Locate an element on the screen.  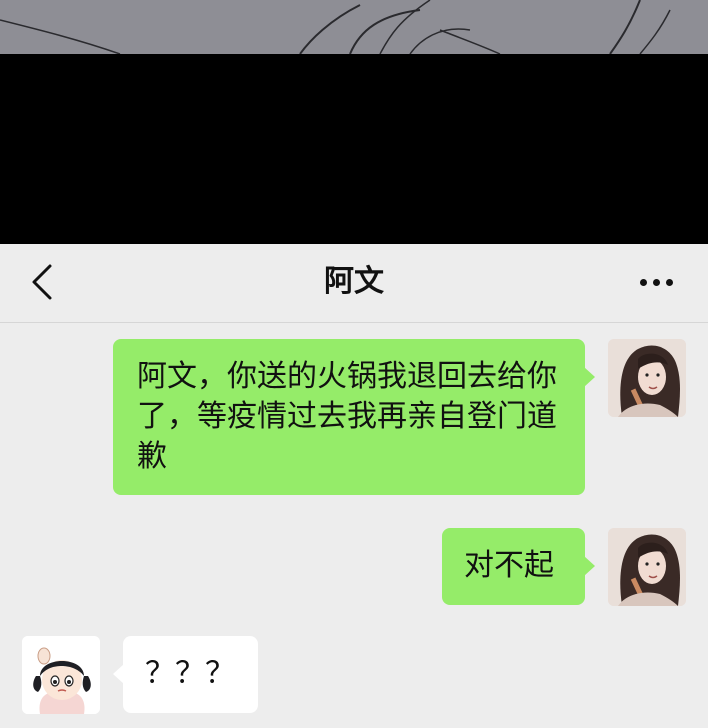
message-bubble: 阿文，你送的火锅我退回去给你了，等疫情过去我再亲自登门道歉 is located at coordinates (354, 417).